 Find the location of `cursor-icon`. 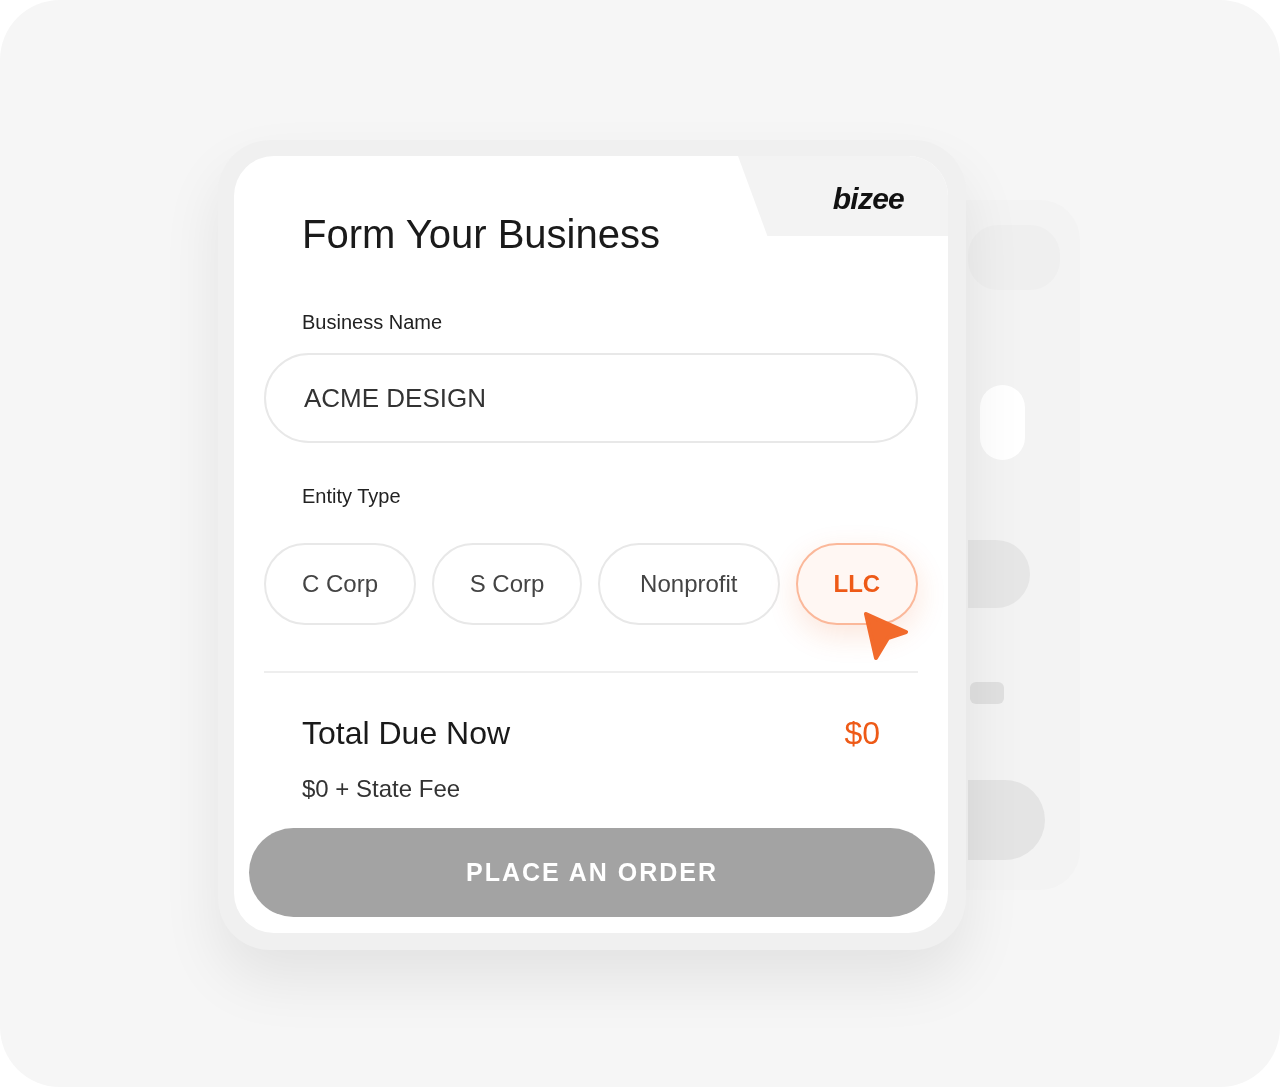

cursor-icon is located at coordinates (885, 636).